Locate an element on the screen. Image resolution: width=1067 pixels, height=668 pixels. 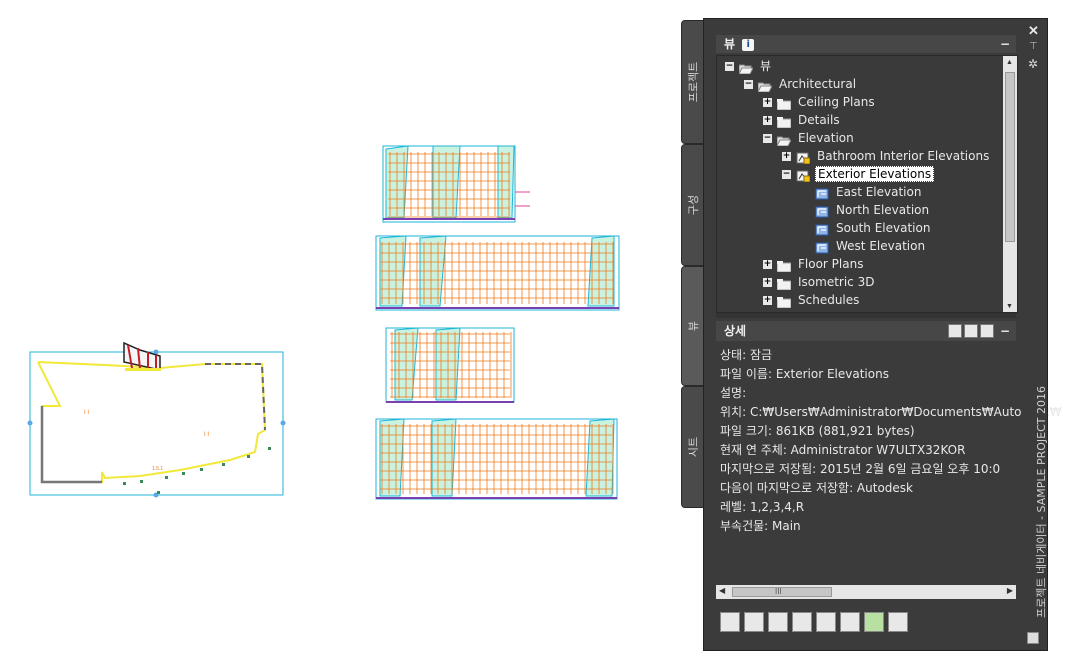
details-preview-icon is located at coordinates (987, 331).